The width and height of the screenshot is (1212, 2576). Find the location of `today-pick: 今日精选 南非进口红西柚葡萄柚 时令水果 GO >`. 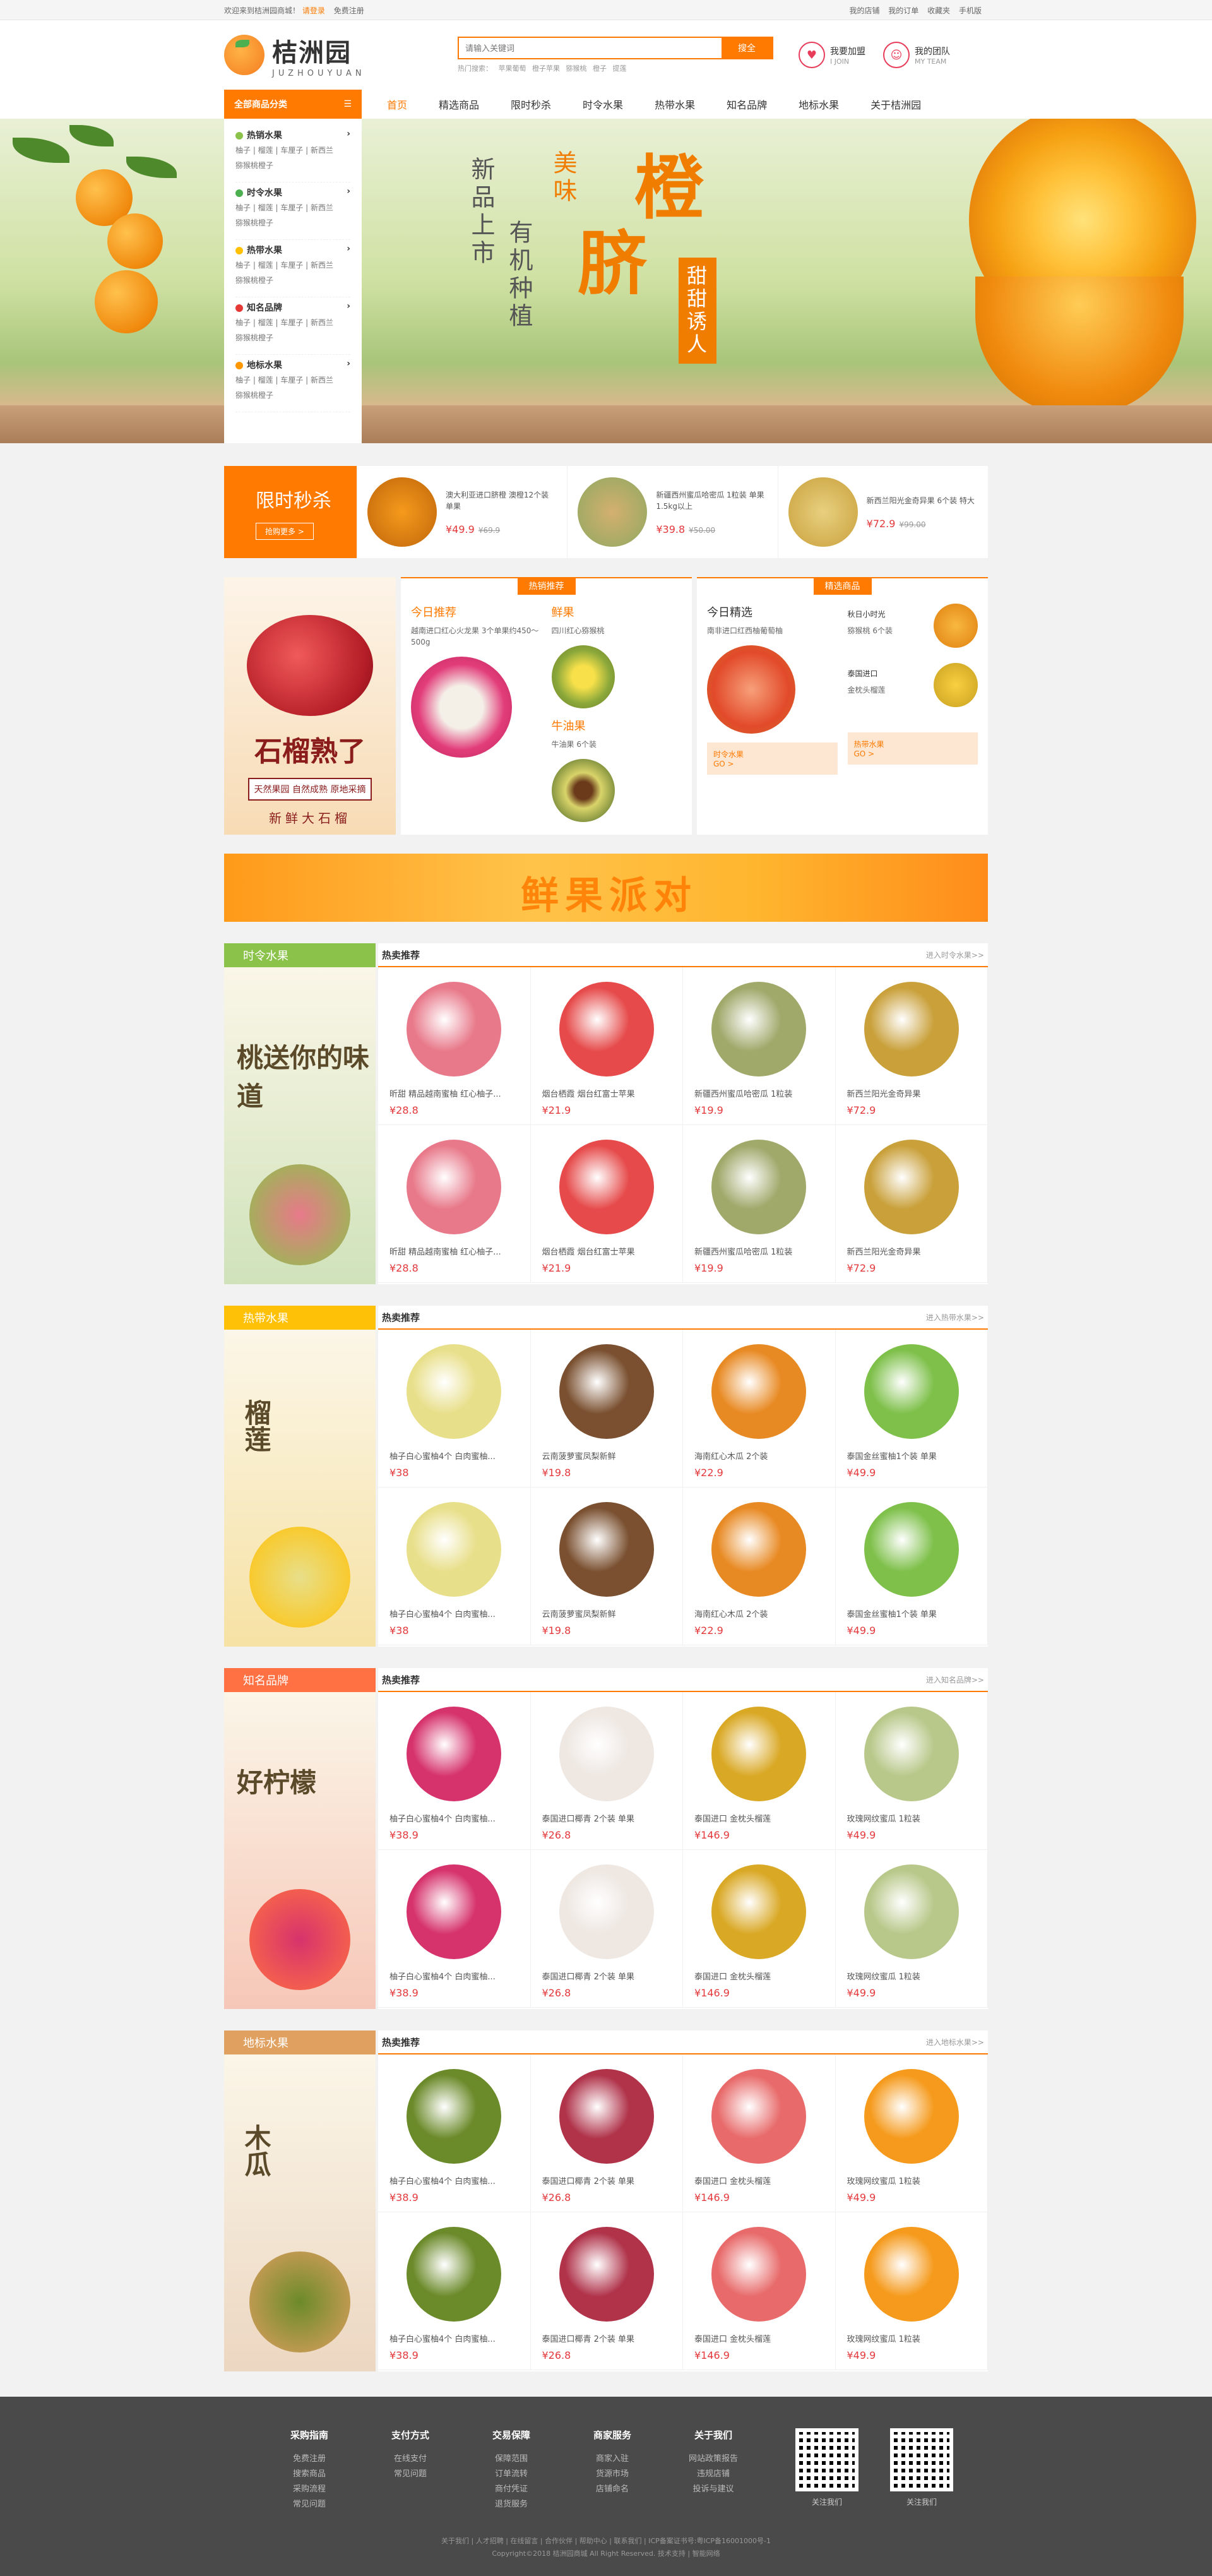

today-pick: 今日精选 南非进口红西柚葡萄柚 时令水果 GO > is located at coordinates (772, 714).